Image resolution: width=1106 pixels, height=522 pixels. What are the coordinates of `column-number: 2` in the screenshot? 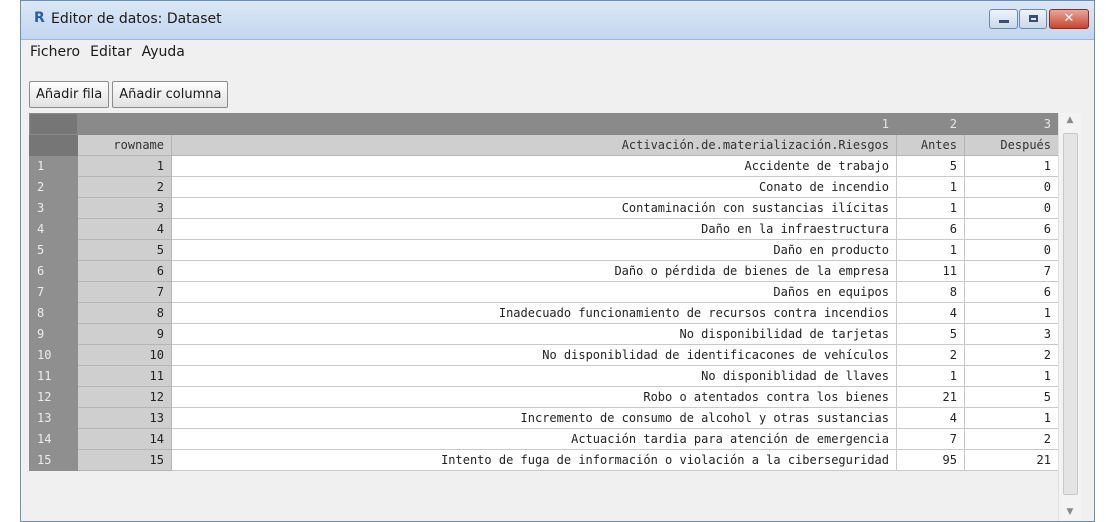 It's located at (930, 124).